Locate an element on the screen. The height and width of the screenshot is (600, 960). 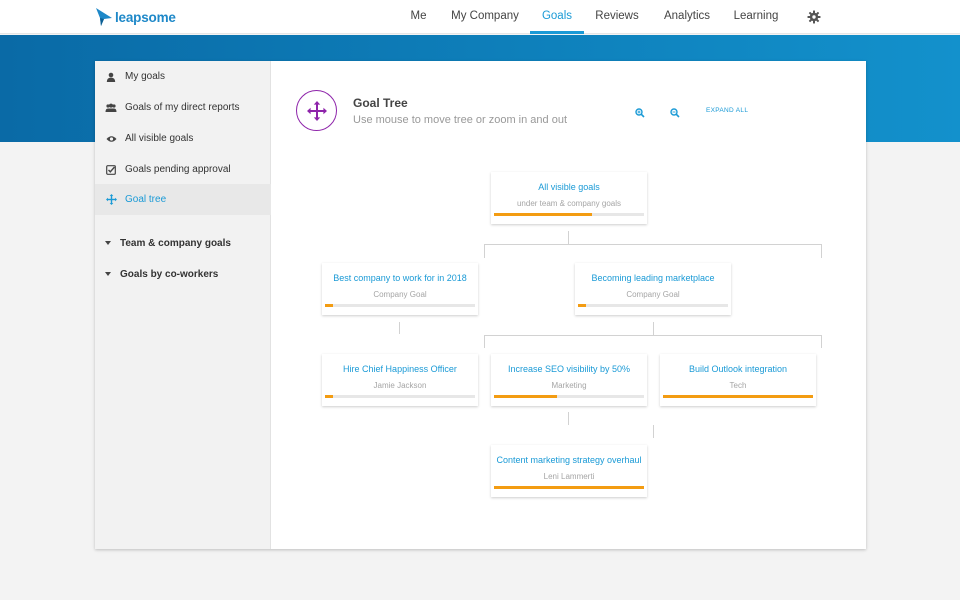
nav-my-company: My Company is located at coordinates (485, 17).